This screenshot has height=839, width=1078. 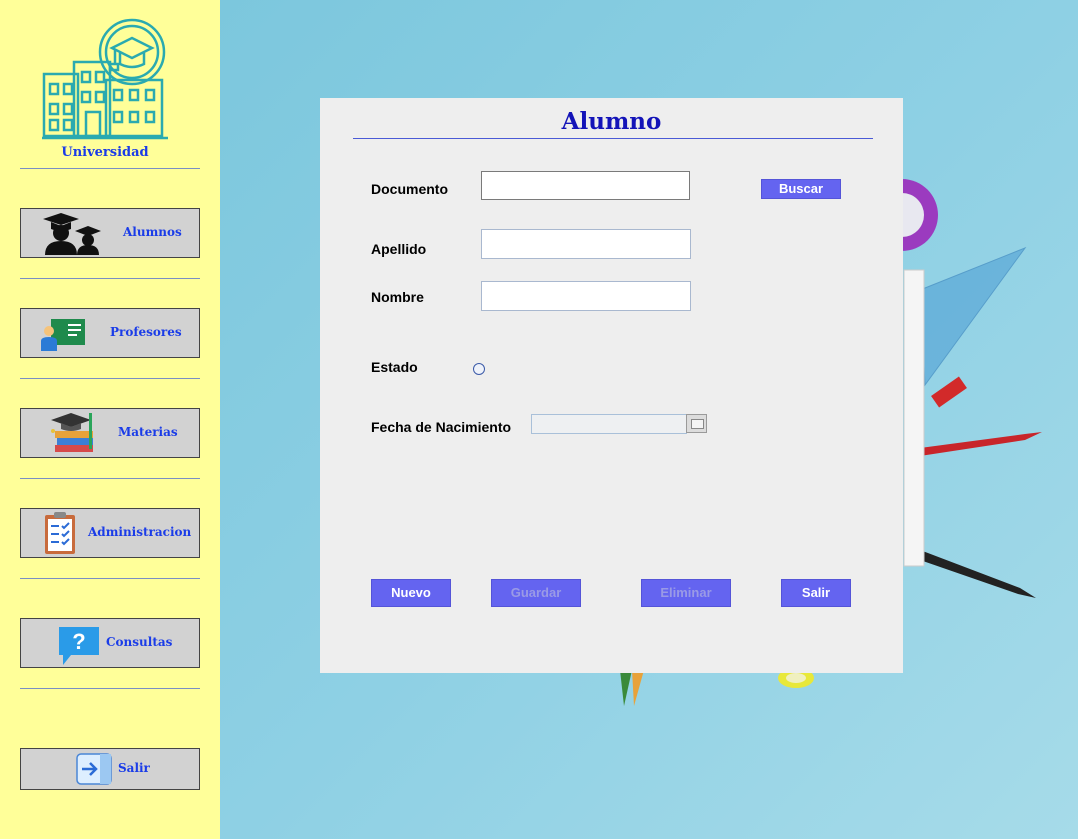 I want to click on sidebar-item-label: Profesores, so click(x=146, y=332).